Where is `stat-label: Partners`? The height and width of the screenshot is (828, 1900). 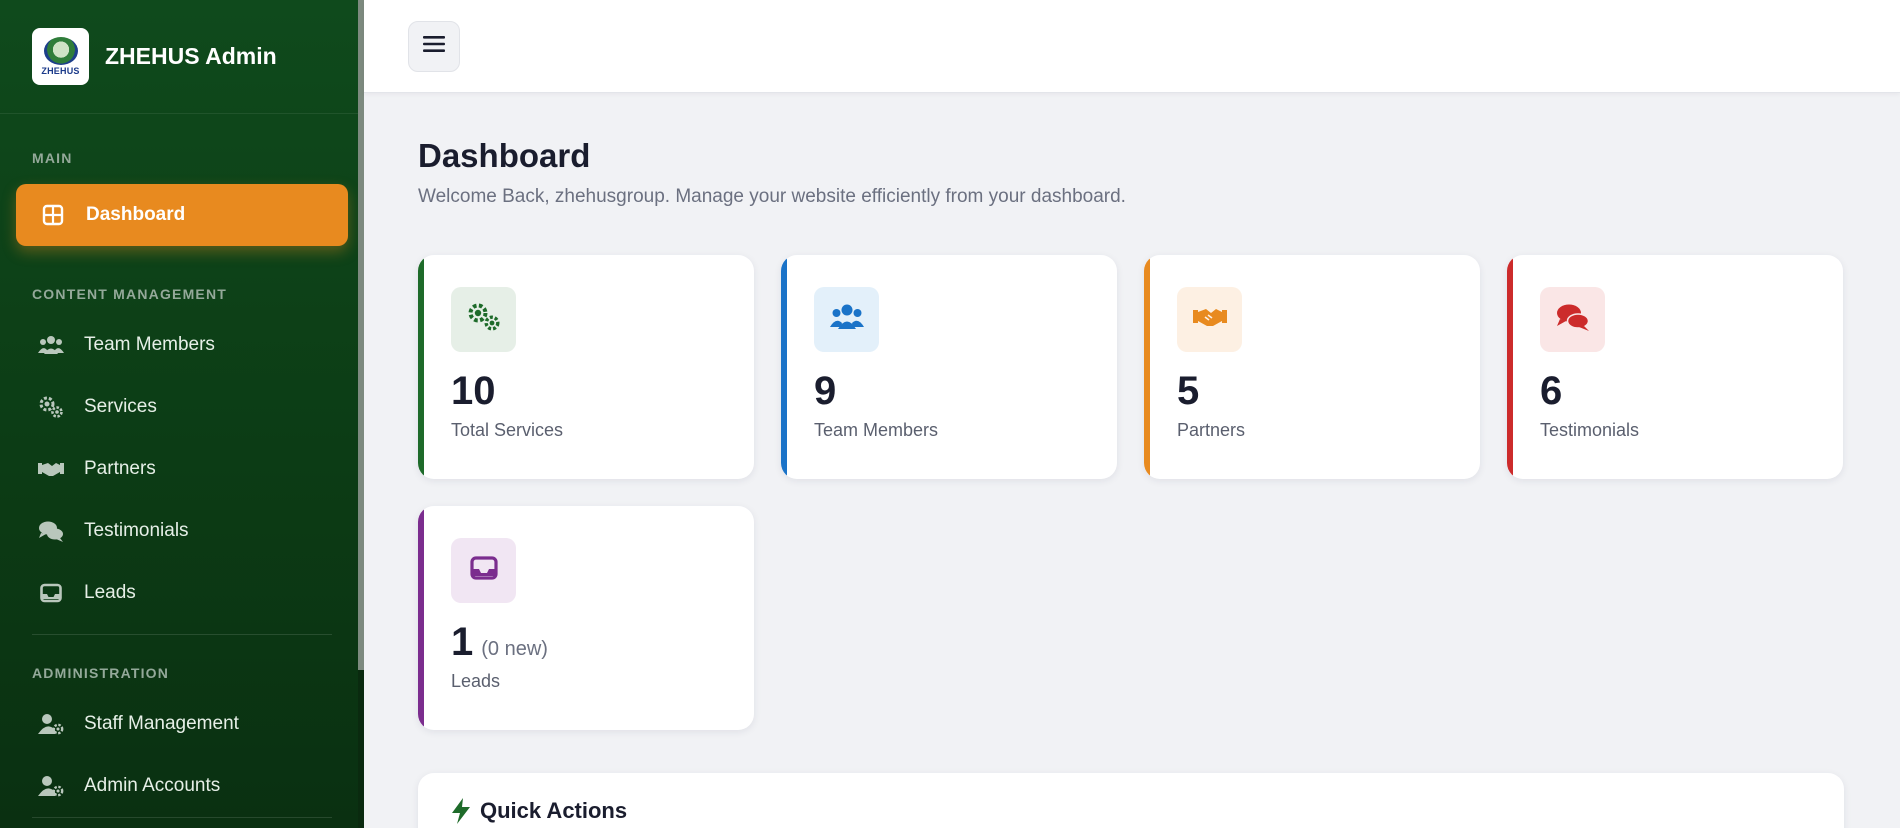 stat-label: Partners is located at coordinates (1211, 430).